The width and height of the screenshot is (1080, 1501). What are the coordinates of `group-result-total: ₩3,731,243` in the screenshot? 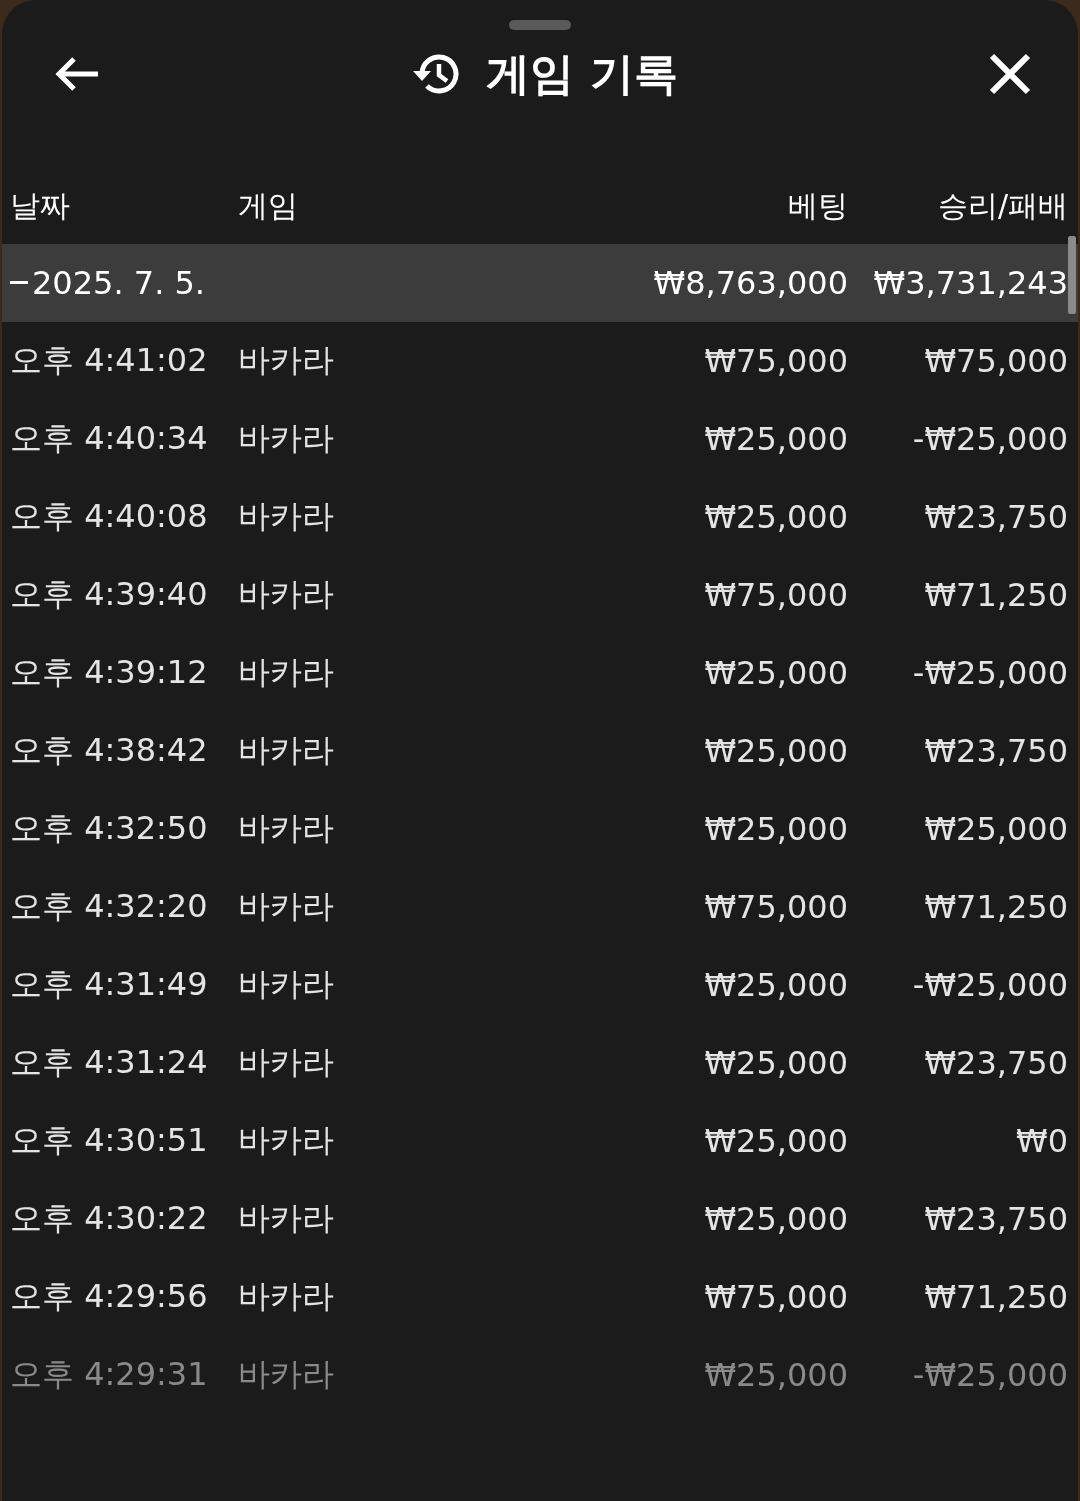 It's located at (970, 283).